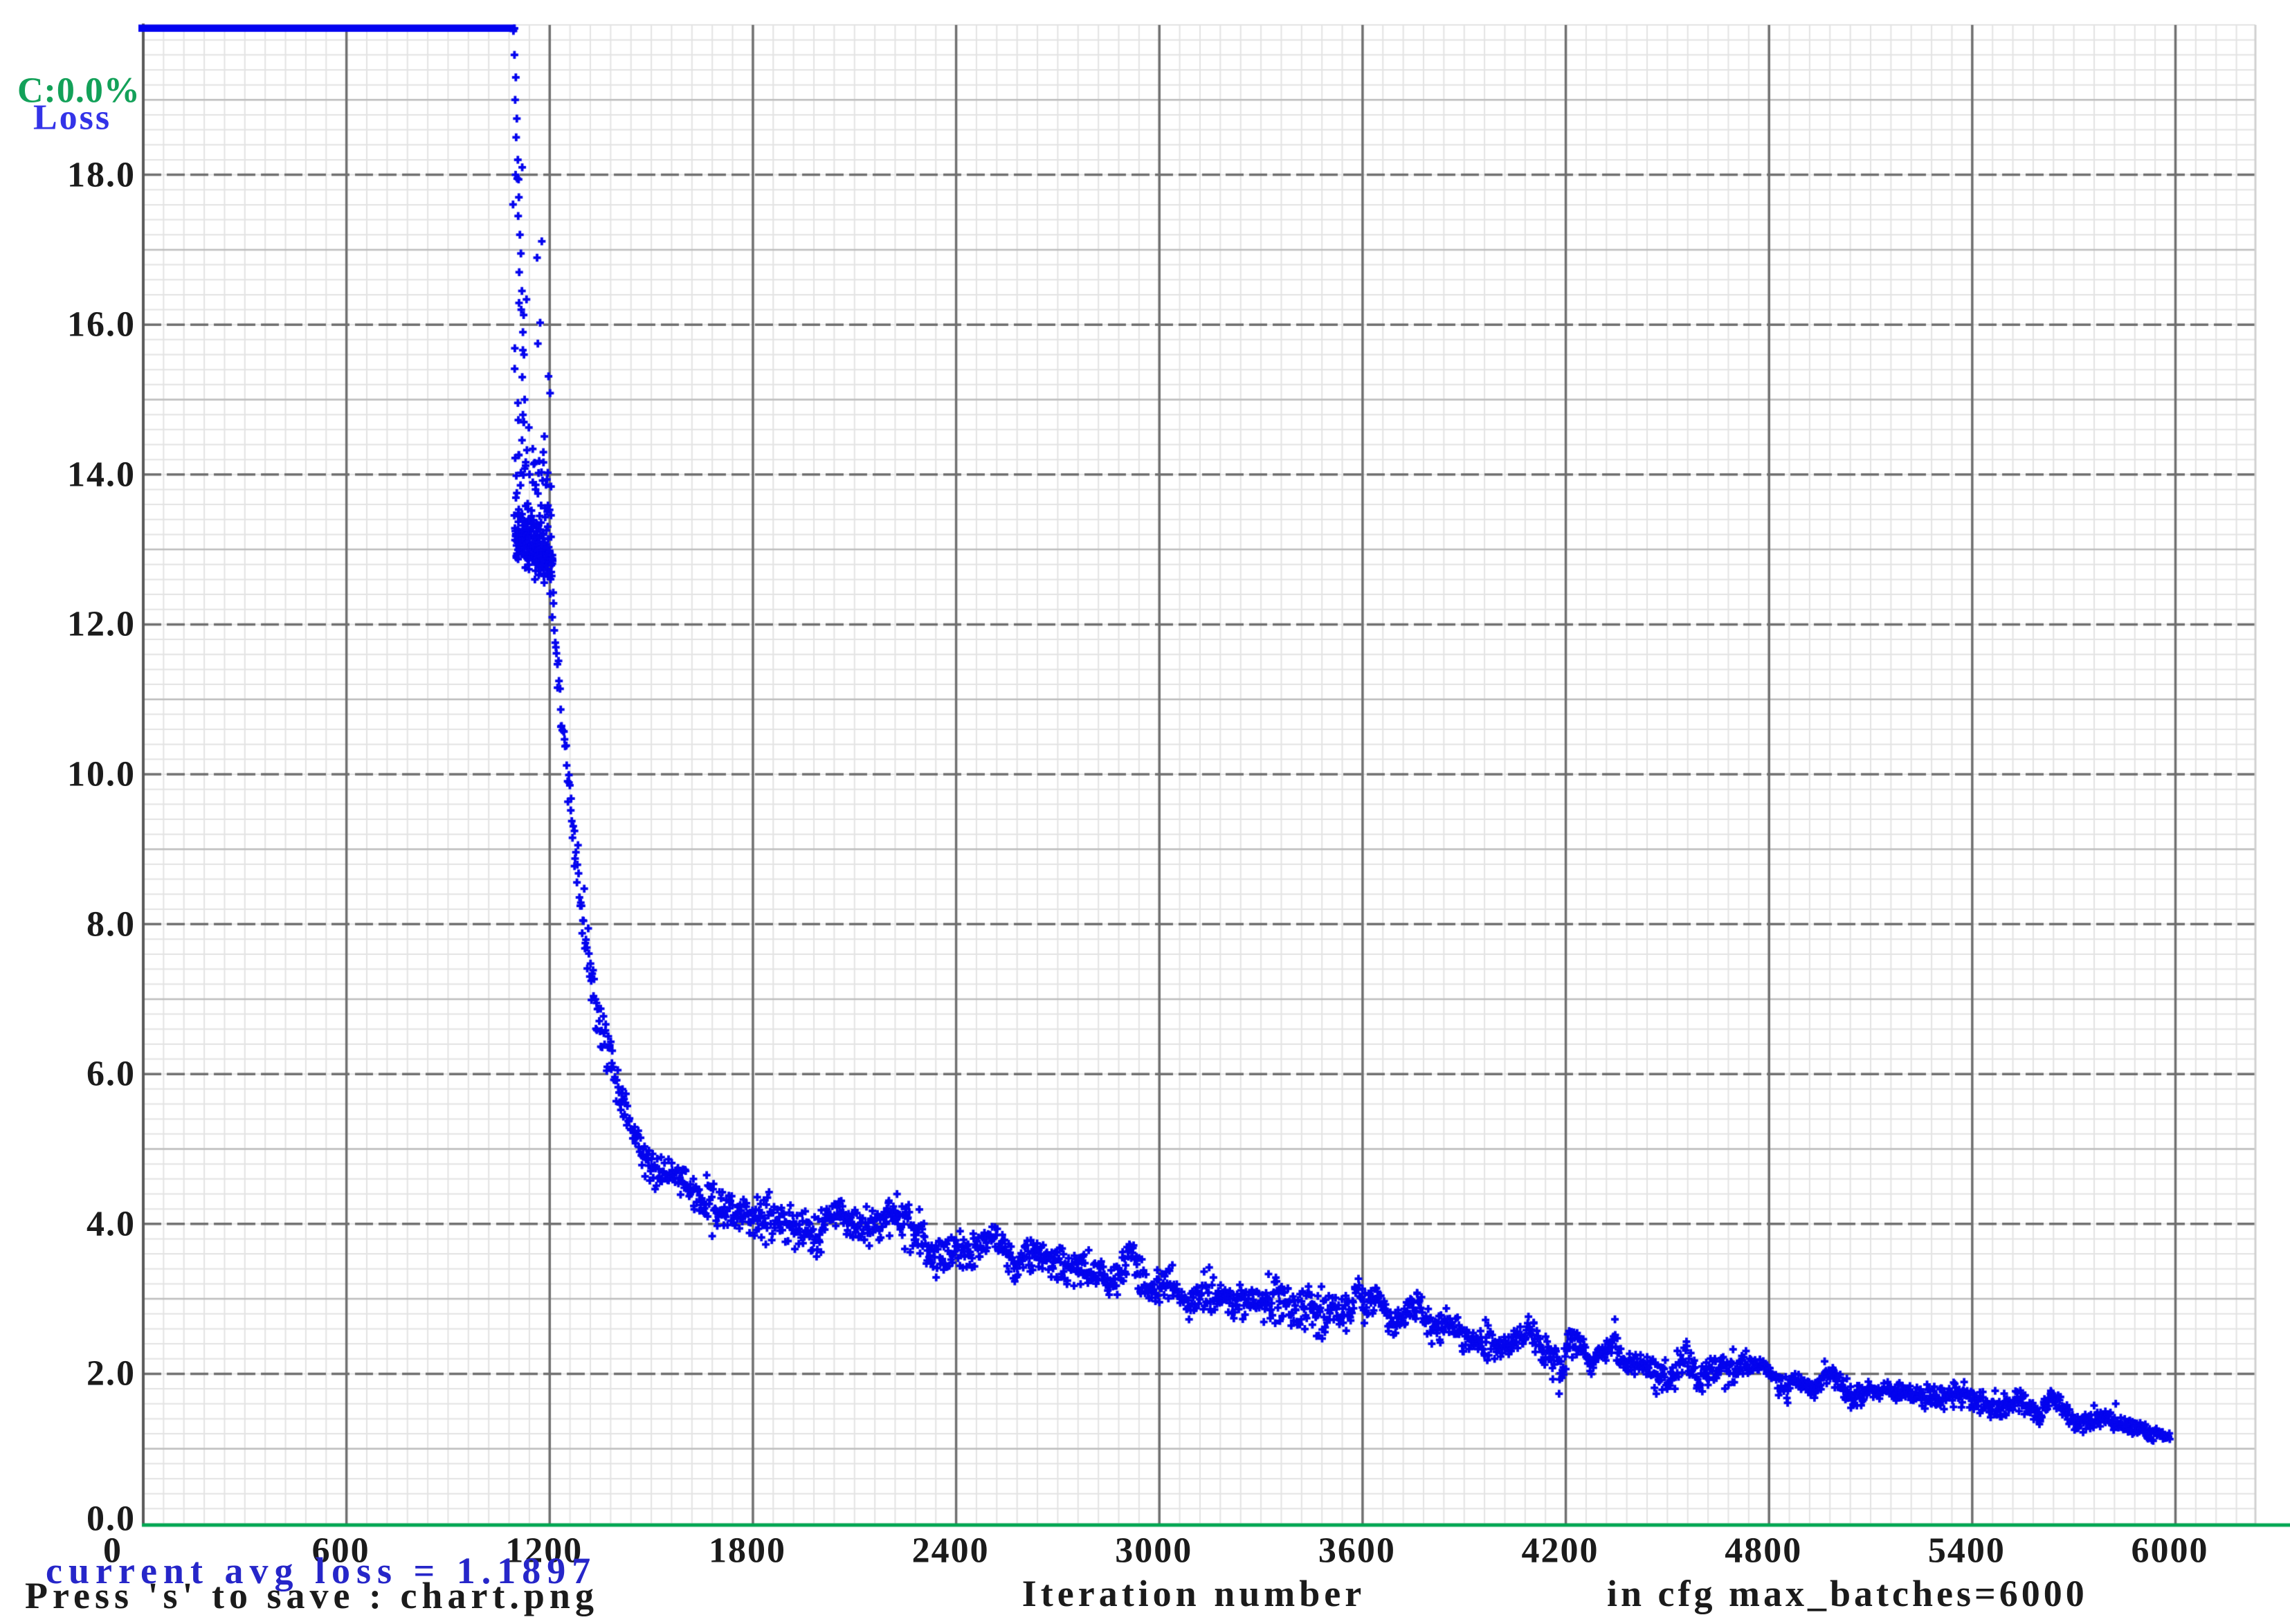 The image size is (2290, 1624). Describe the element at coordinates (1357, 1551) in the screenshot. I see `x-tick-label: 3600` at that location.